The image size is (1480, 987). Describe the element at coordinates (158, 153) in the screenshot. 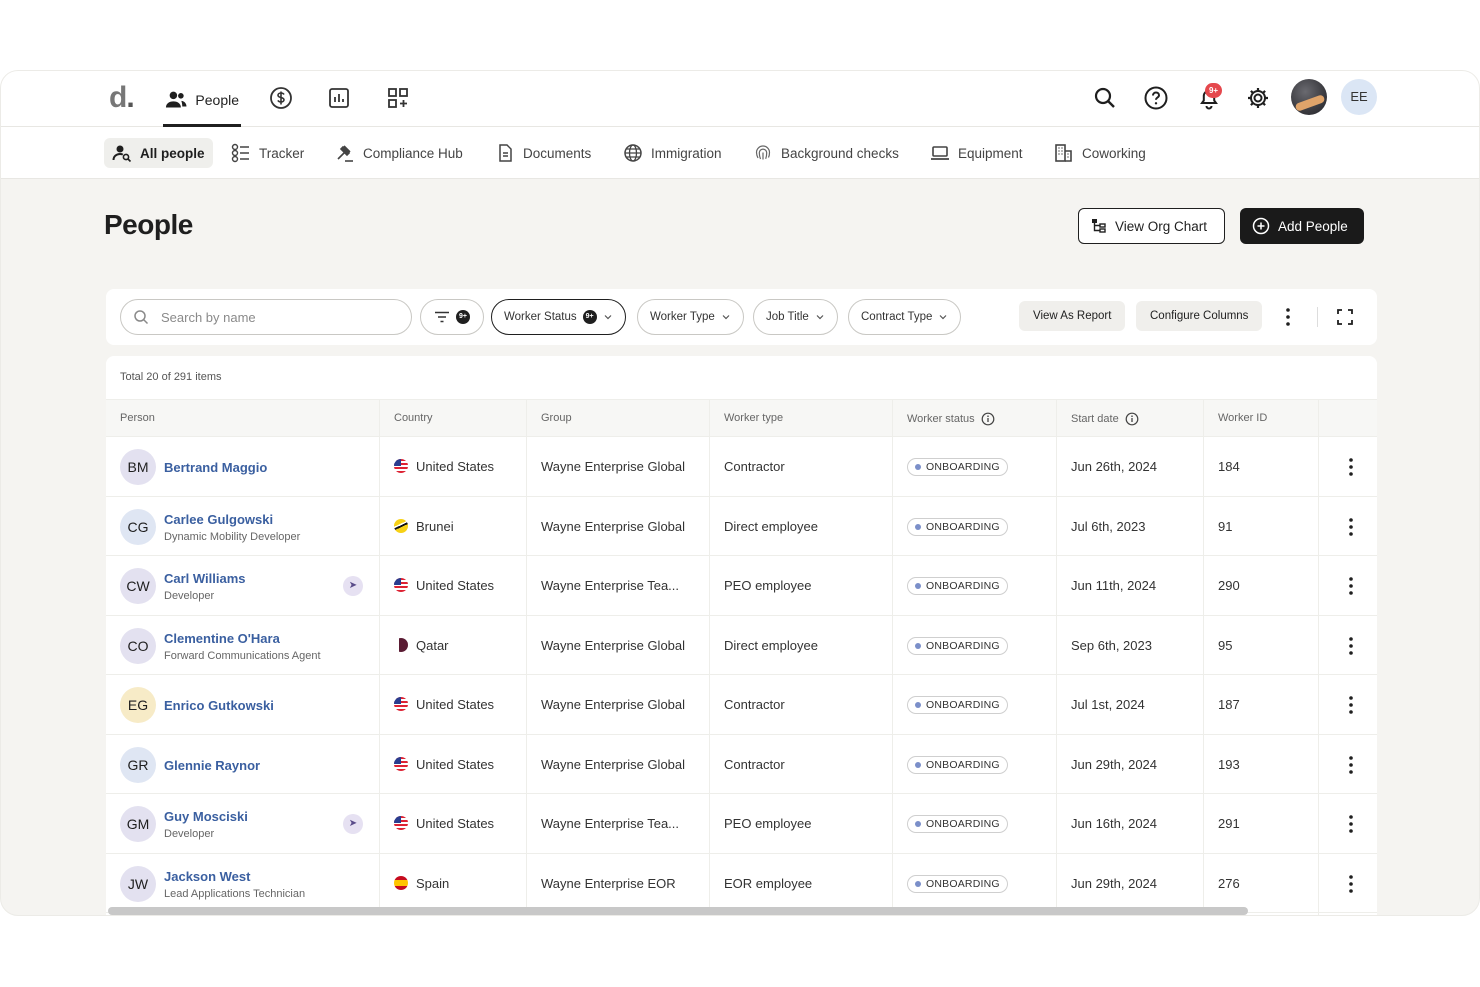

I see `subnav-item-all-people: All people` at that location.